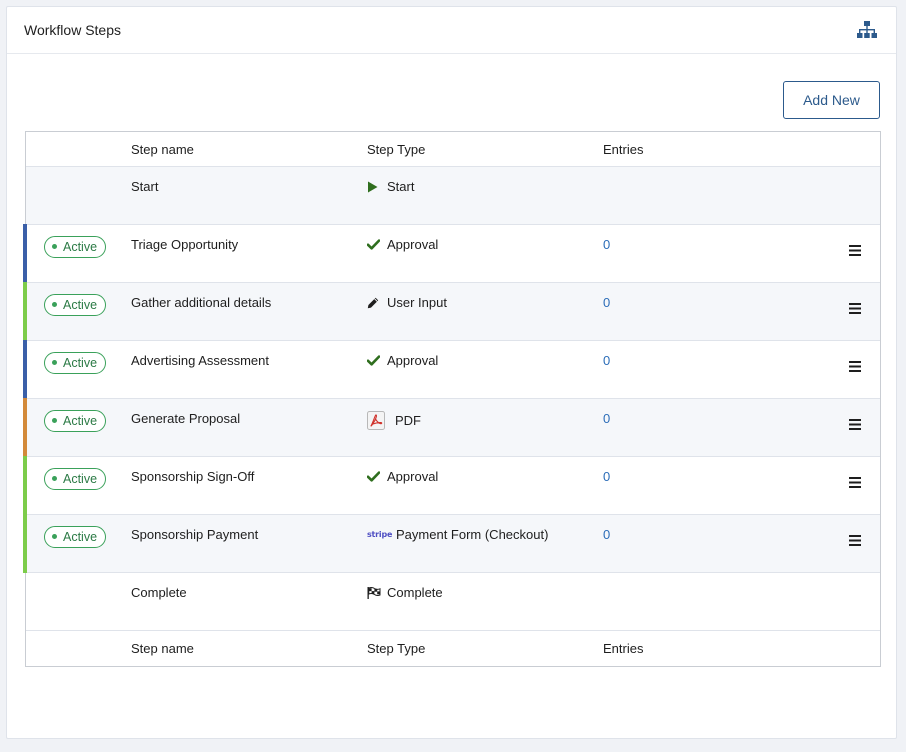 The image size is (906, 752). I want to click on complete-row: Complete Complete, so click(453, 602).